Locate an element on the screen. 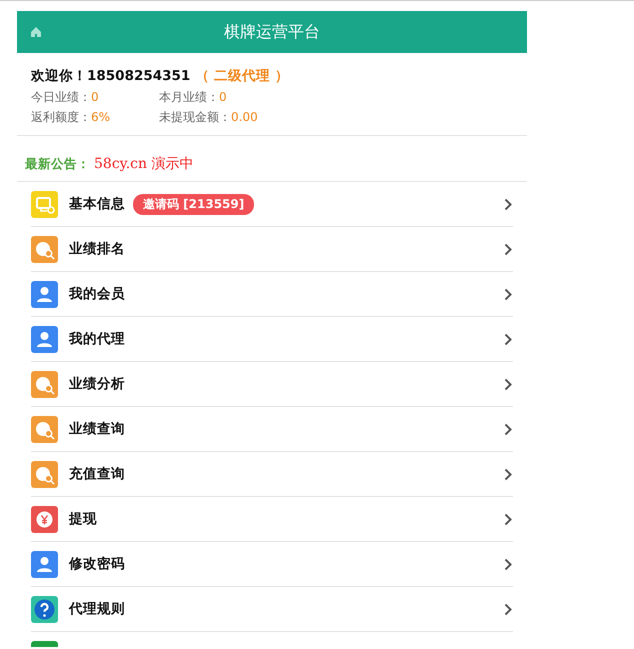 Image resolution: width=634 pixels, height=649 pixels. menu-item: 我的会员 is located at coordinates (272, 294).